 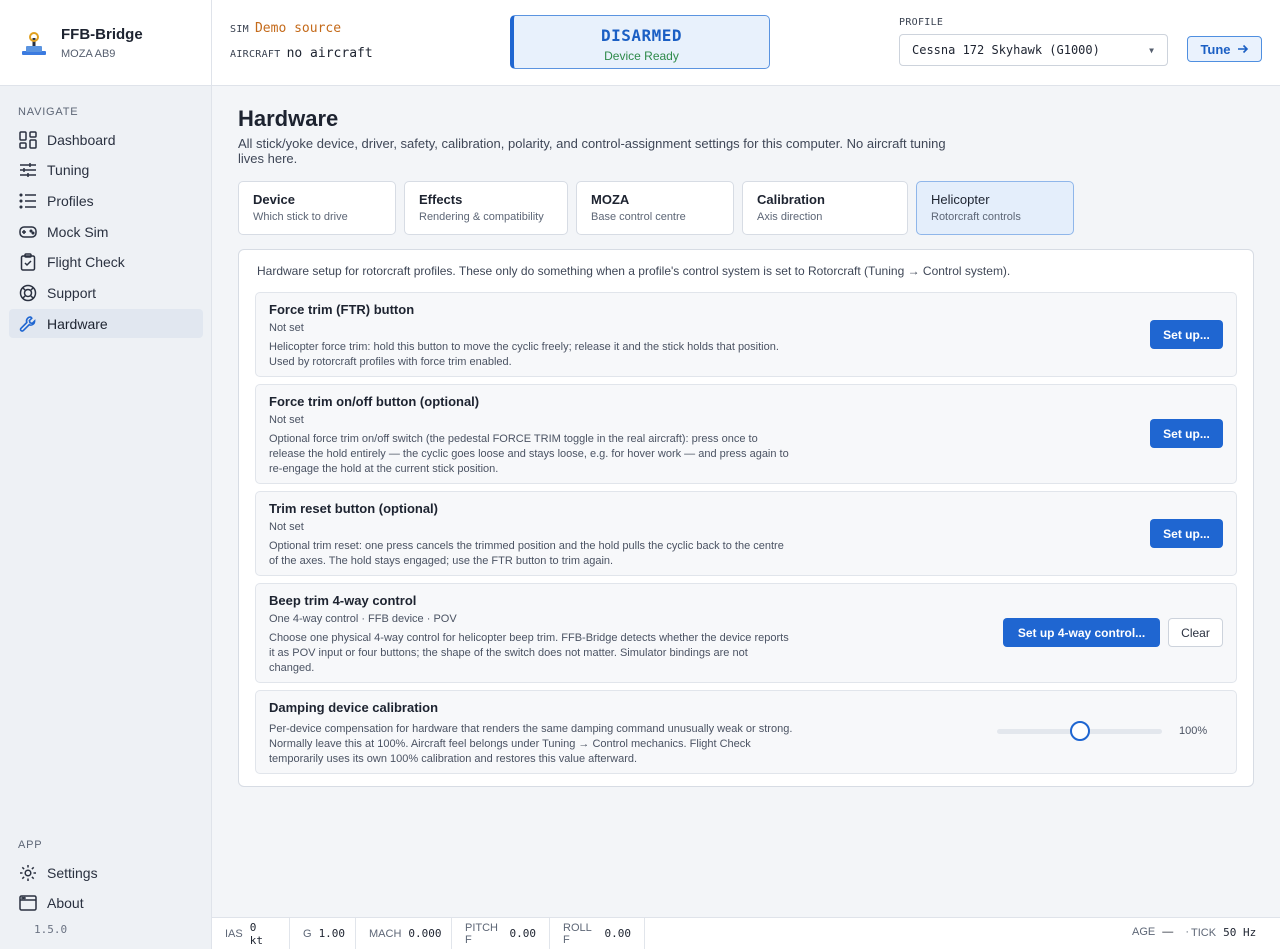 What do you see at coordinates (641, 35) in the screenshot?
I see `arm-state: DISARMED` at bounding box center [641, 35].